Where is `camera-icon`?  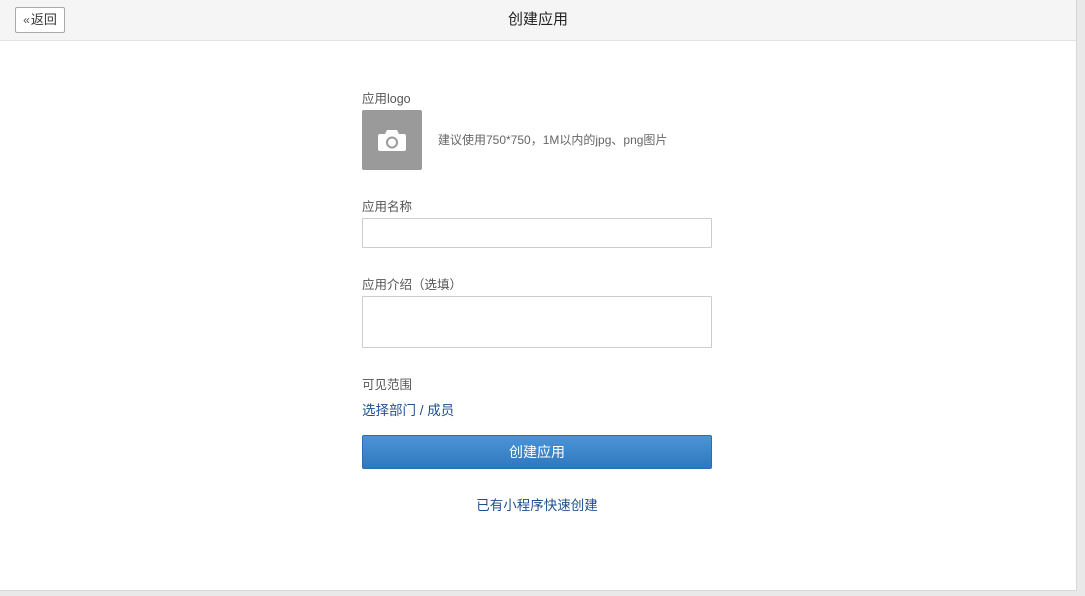
camera-icon is located at coordinates (392, 140).